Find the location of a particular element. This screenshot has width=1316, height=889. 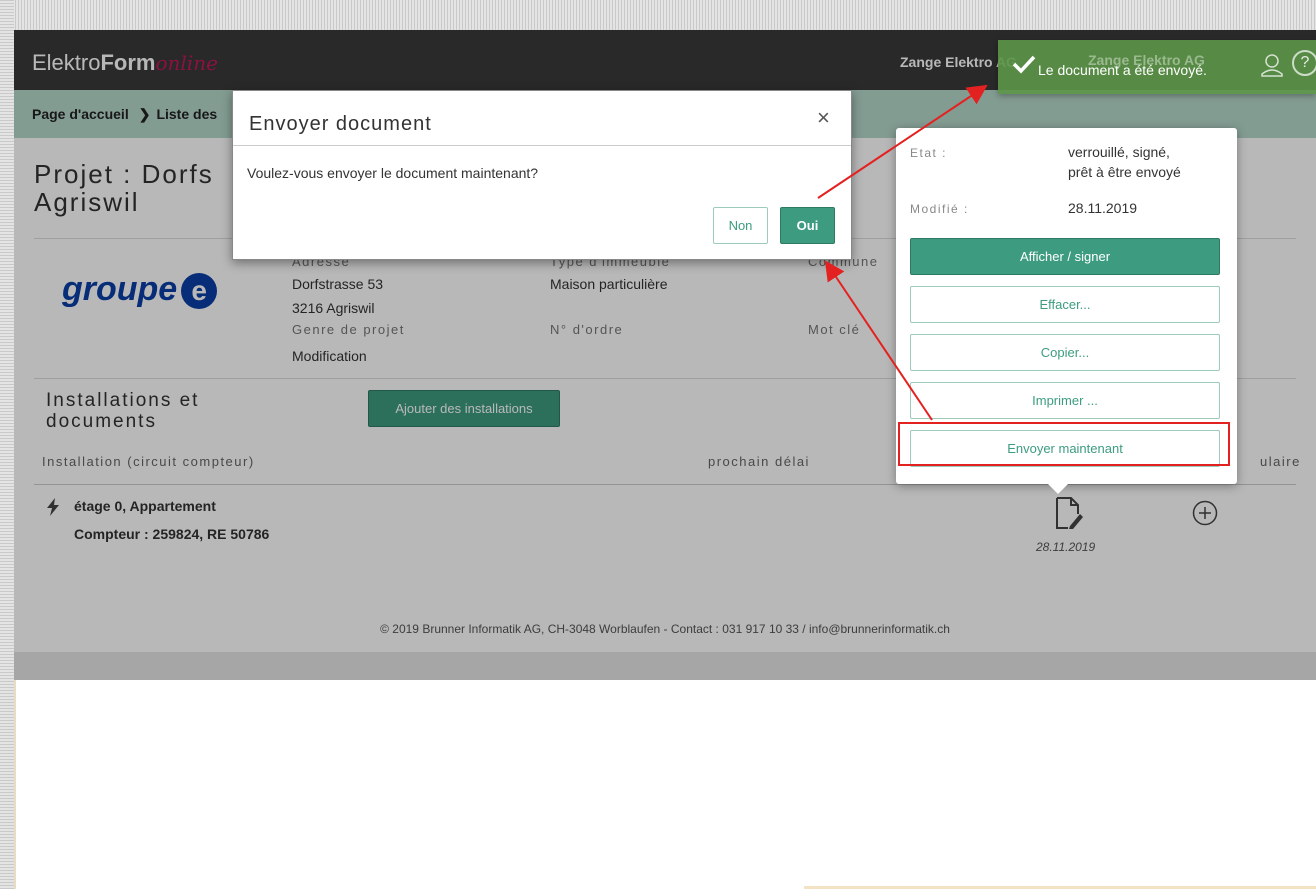

panel-label-etat: Etat : is located at coordinates (929, 153).